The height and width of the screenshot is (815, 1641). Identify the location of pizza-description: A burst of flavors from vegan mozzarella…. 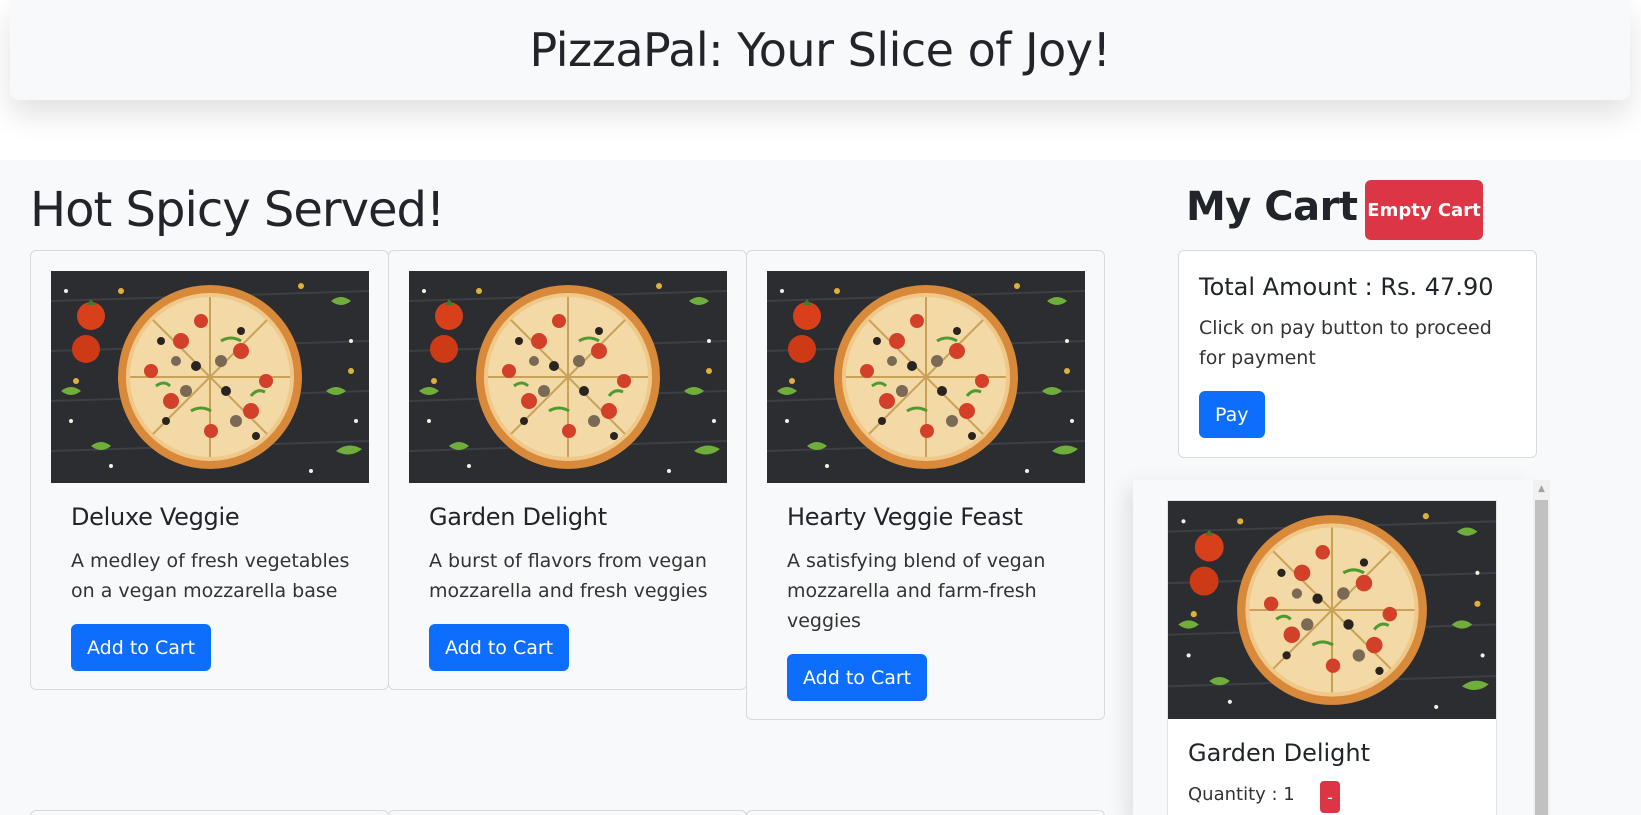
(568, 576).